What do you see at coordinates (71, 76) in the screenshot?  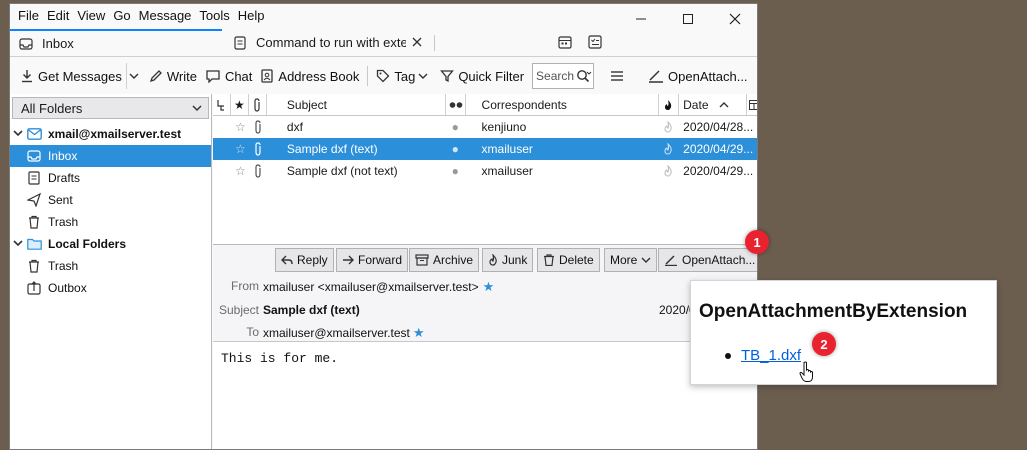 I see `get-messages-button: Get Messages` at bounding box center [71, 76].